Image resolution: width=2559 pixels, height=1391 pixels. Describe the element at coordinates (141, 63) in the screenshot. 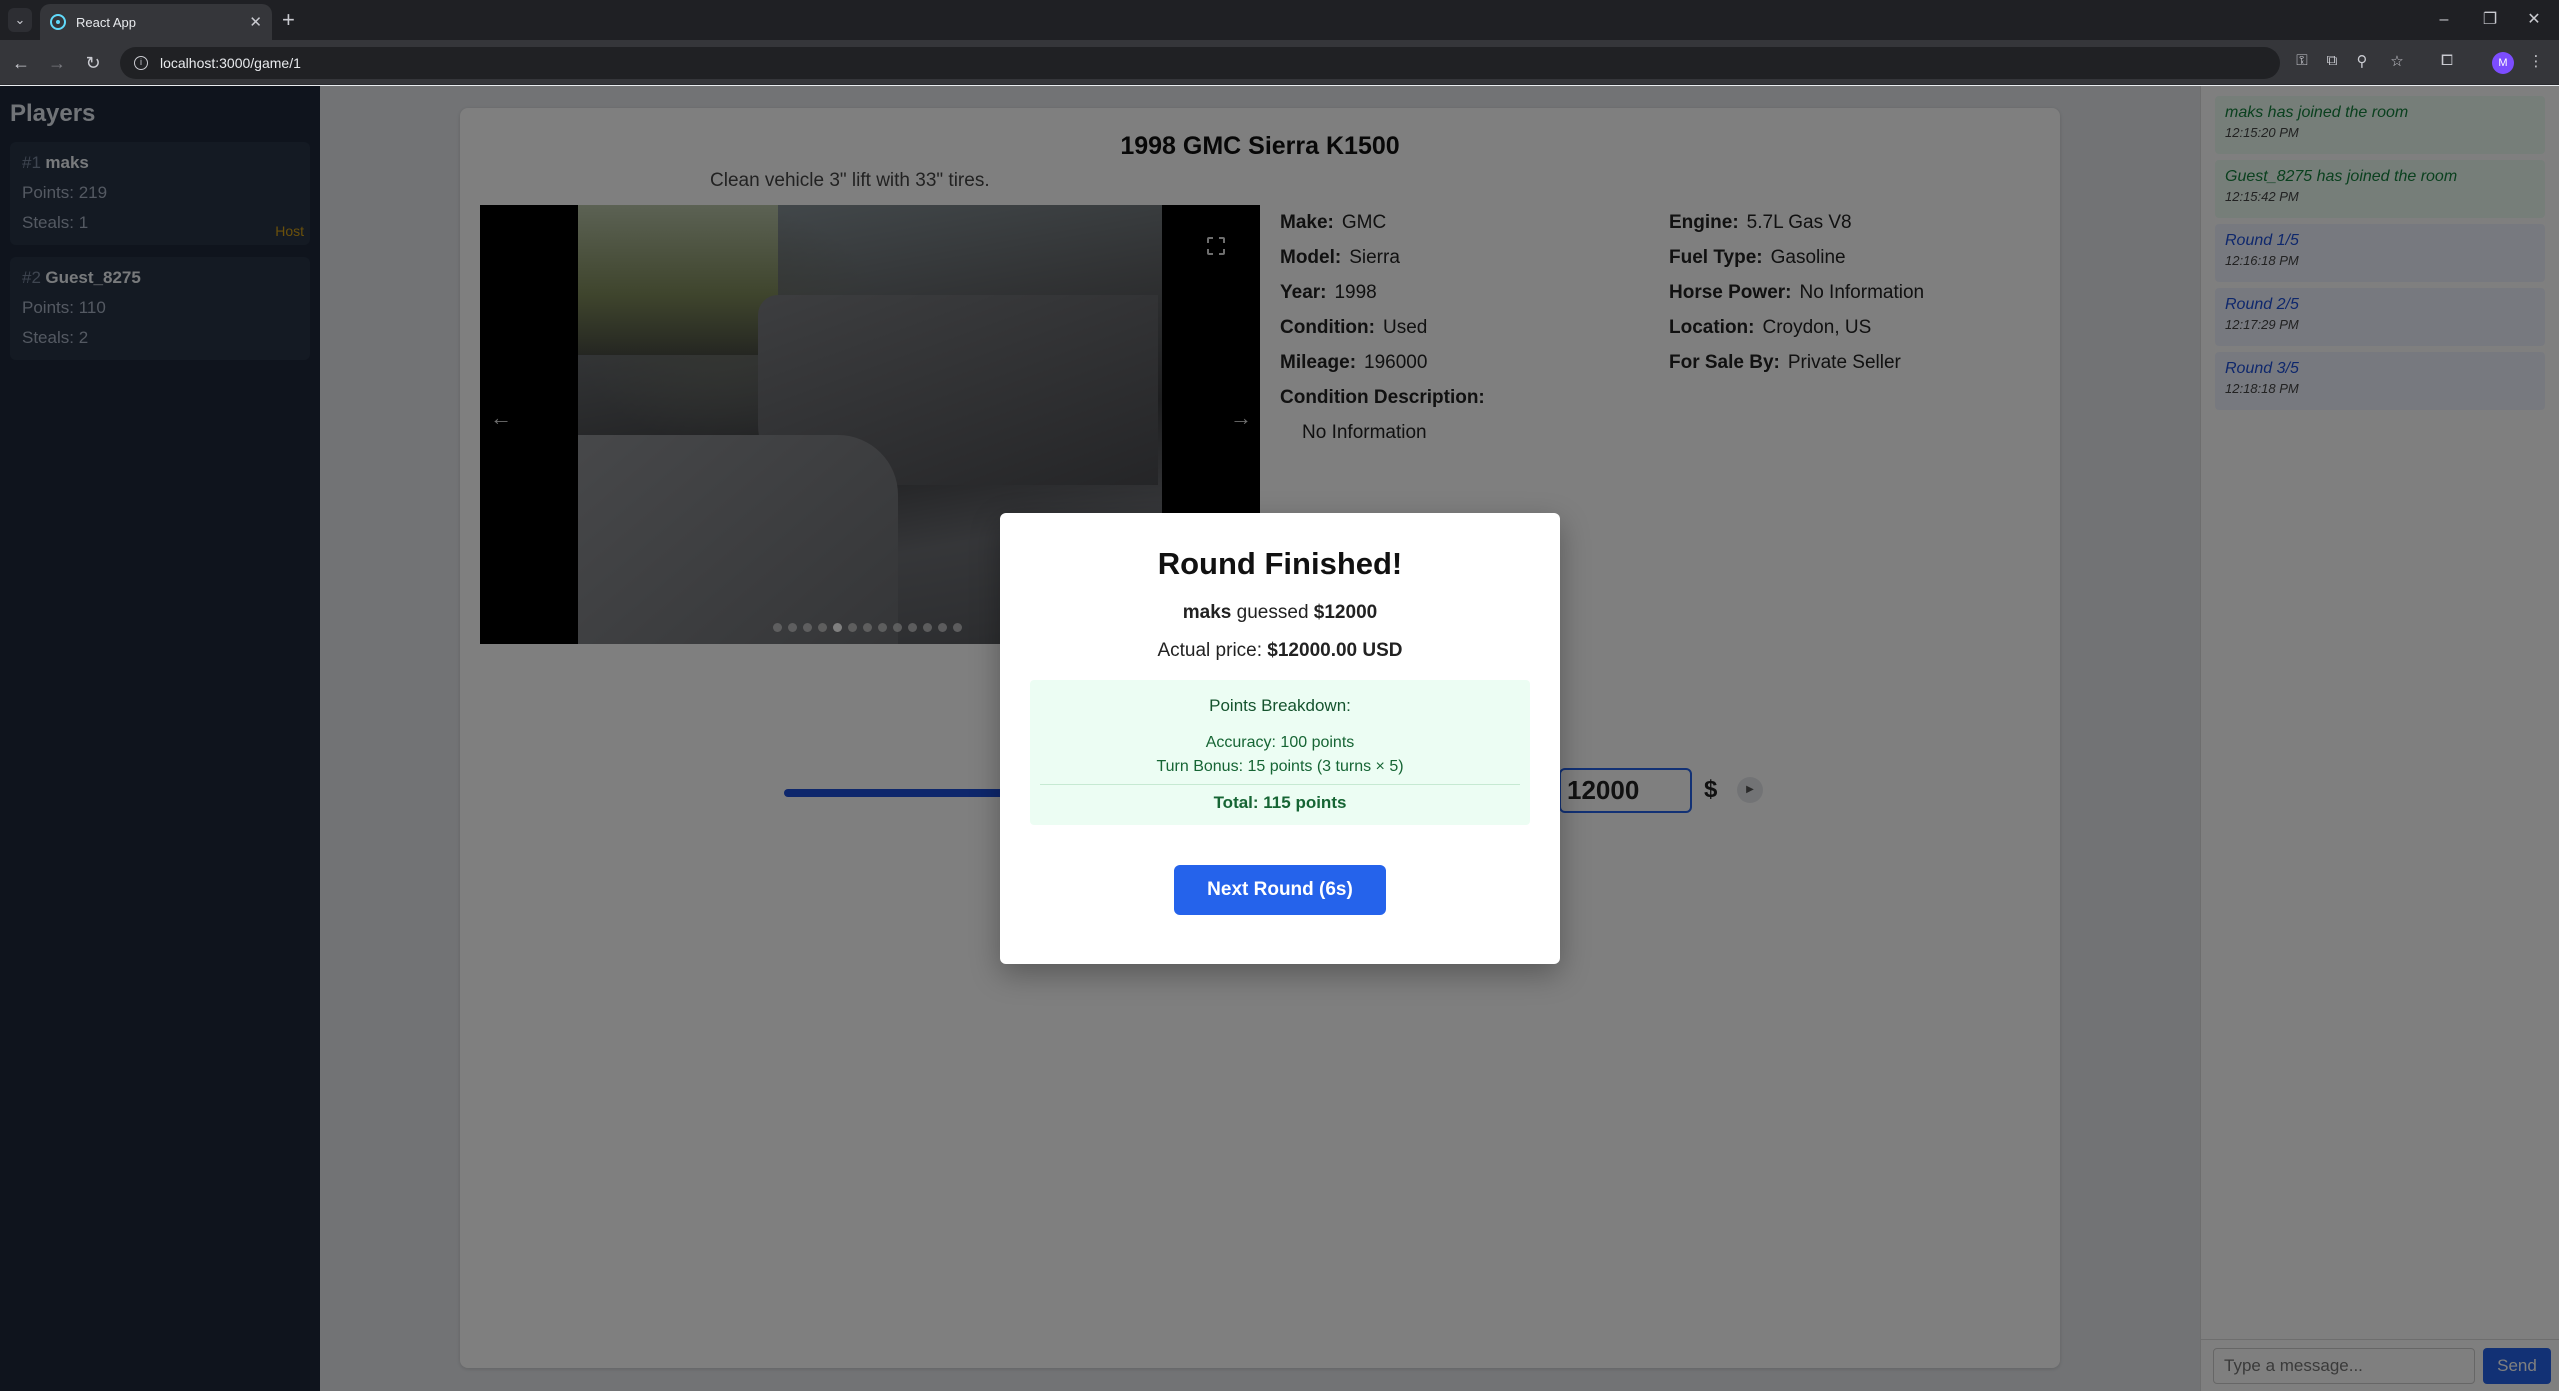

I see `site-info-icon: i` at that location.